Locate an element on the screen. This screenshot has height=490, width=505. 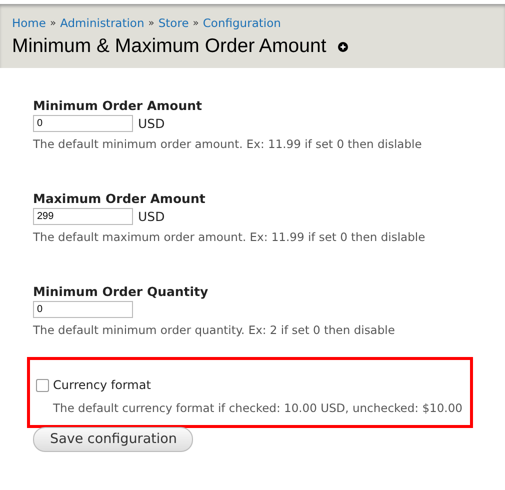
input-field: 299 is located at coordinates (83, 216).